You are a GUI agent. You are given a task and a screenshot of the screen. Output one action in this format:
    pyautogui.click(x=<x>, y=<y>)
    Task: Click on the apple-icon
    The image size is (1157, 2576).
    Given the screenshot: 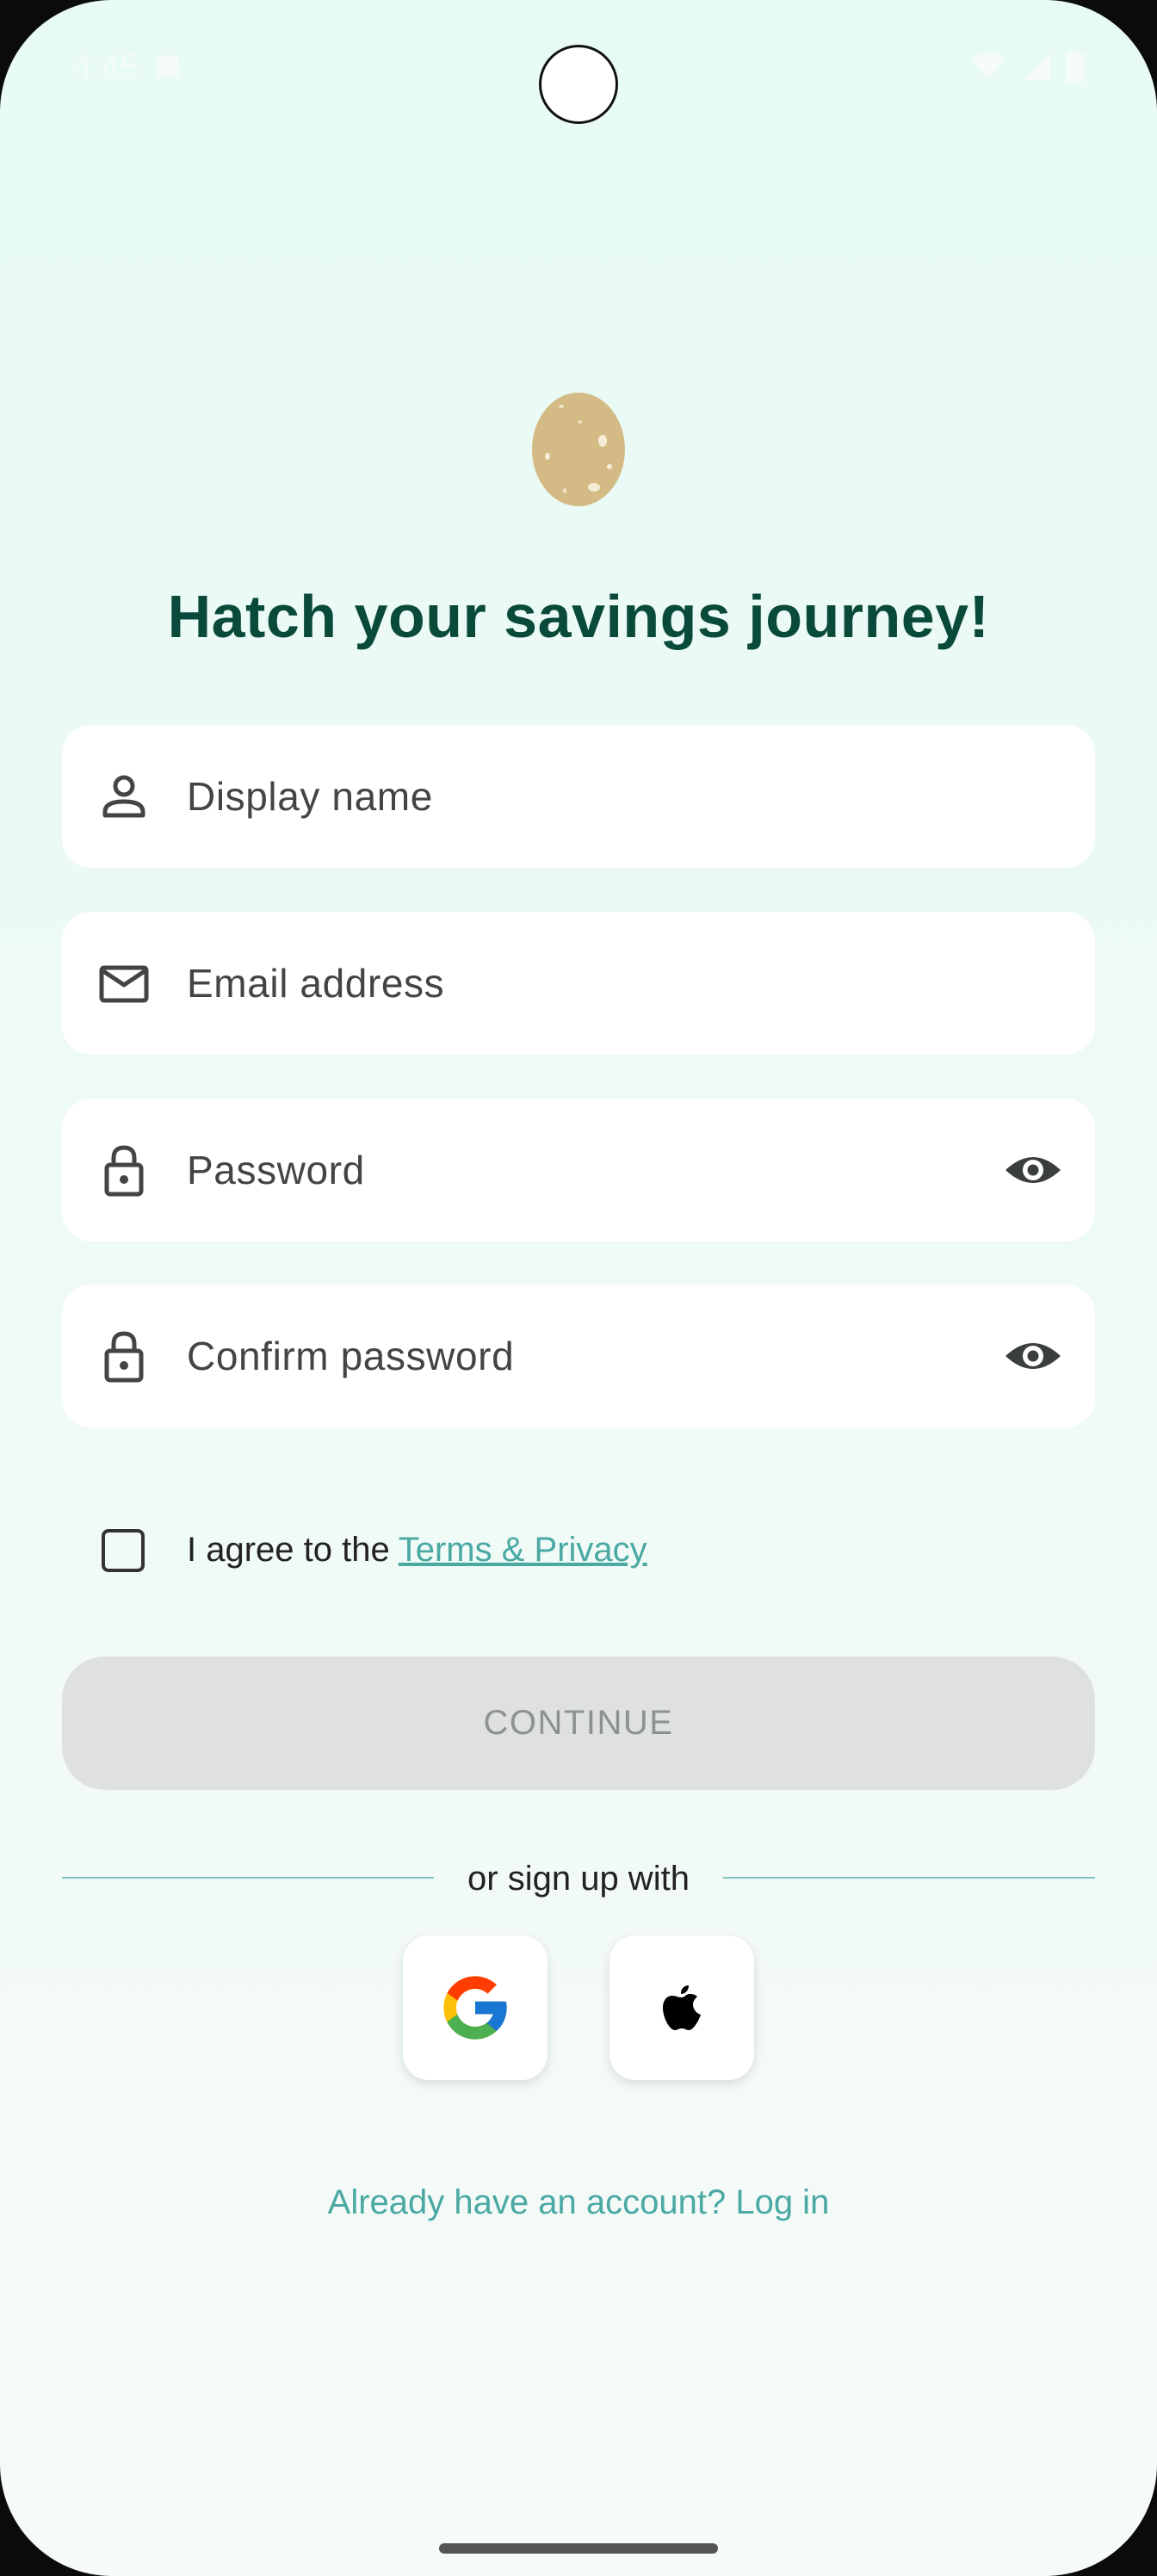 What is the action you would take?
    pyautogui.click(x=682, y=2008)
    